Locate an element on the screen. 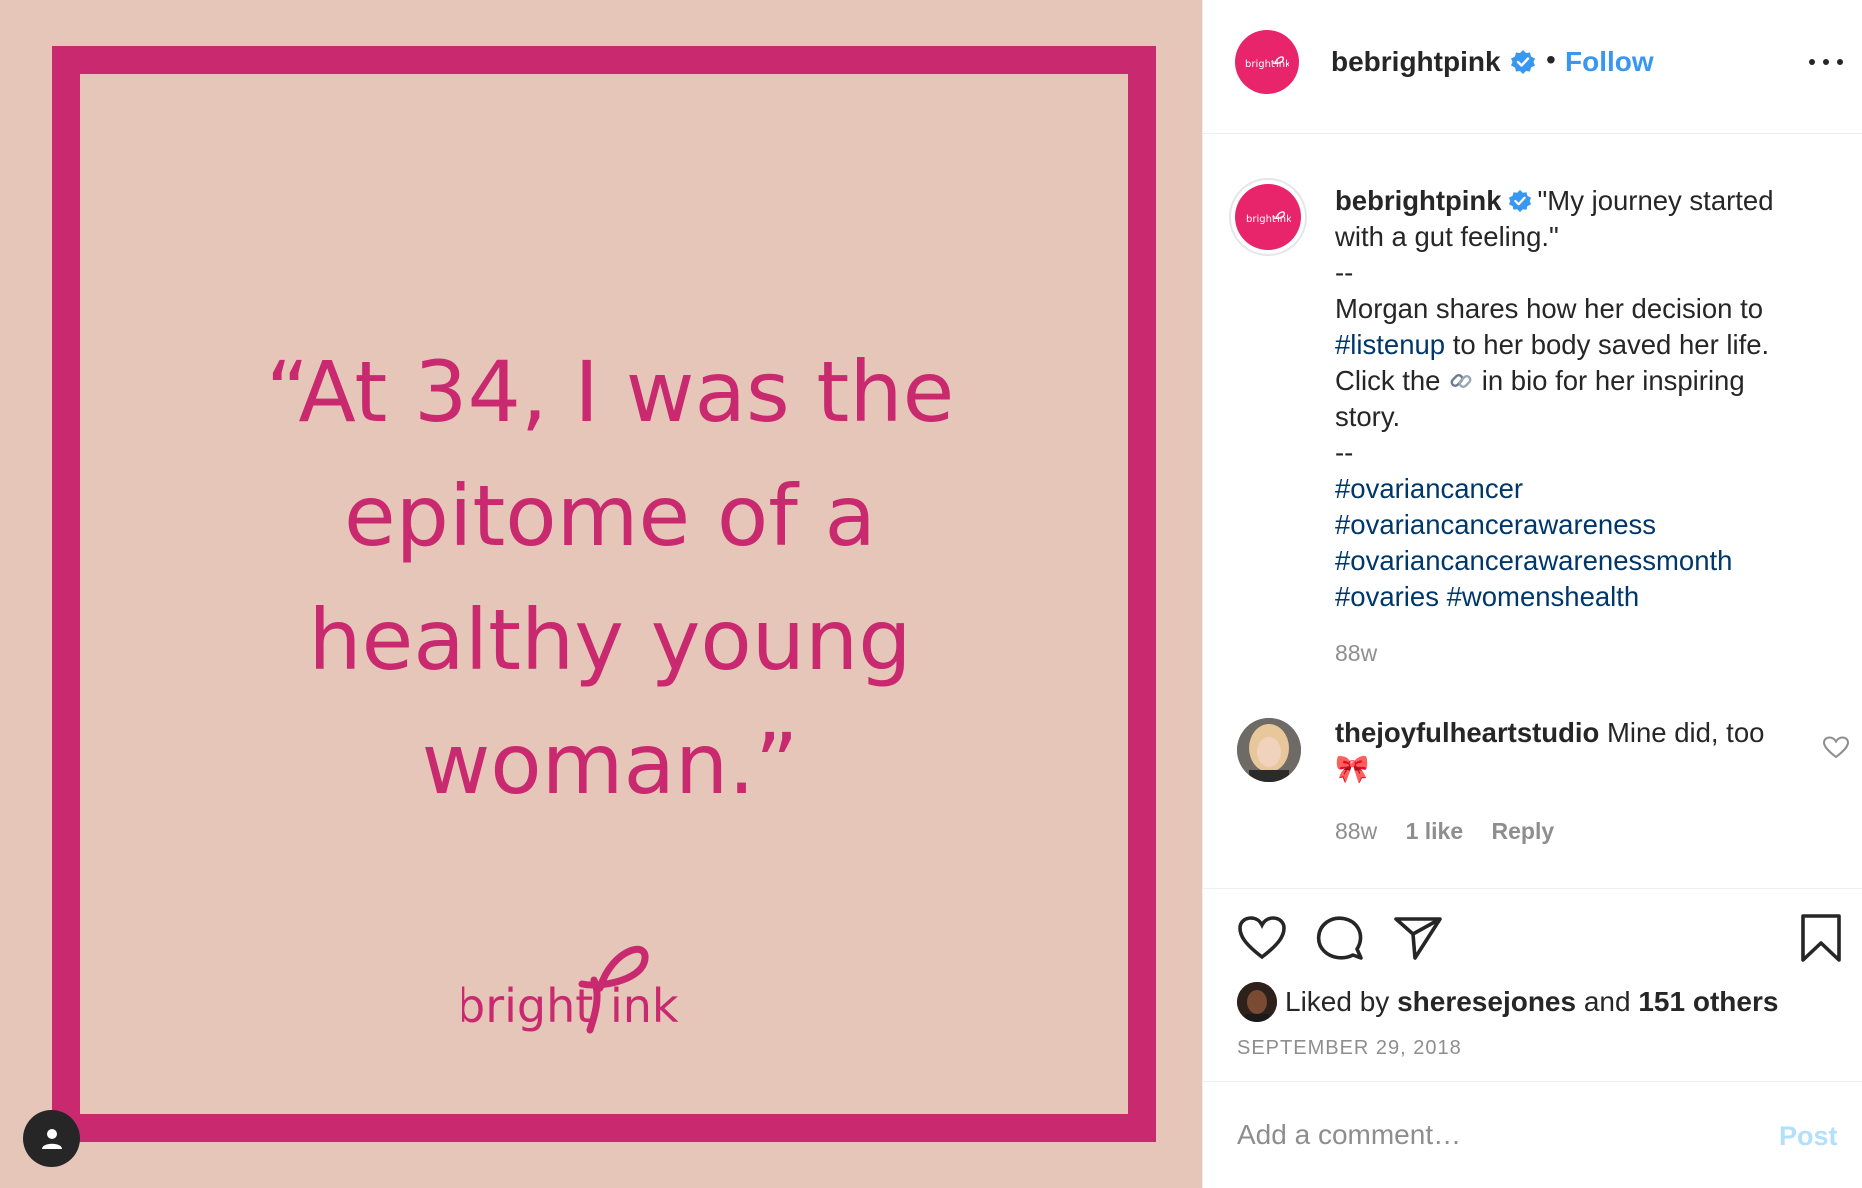 Image resolution: width=1862 pixels, height=1188 pixels. liked-by-middle: and is located at coordinates (1607, 1001).